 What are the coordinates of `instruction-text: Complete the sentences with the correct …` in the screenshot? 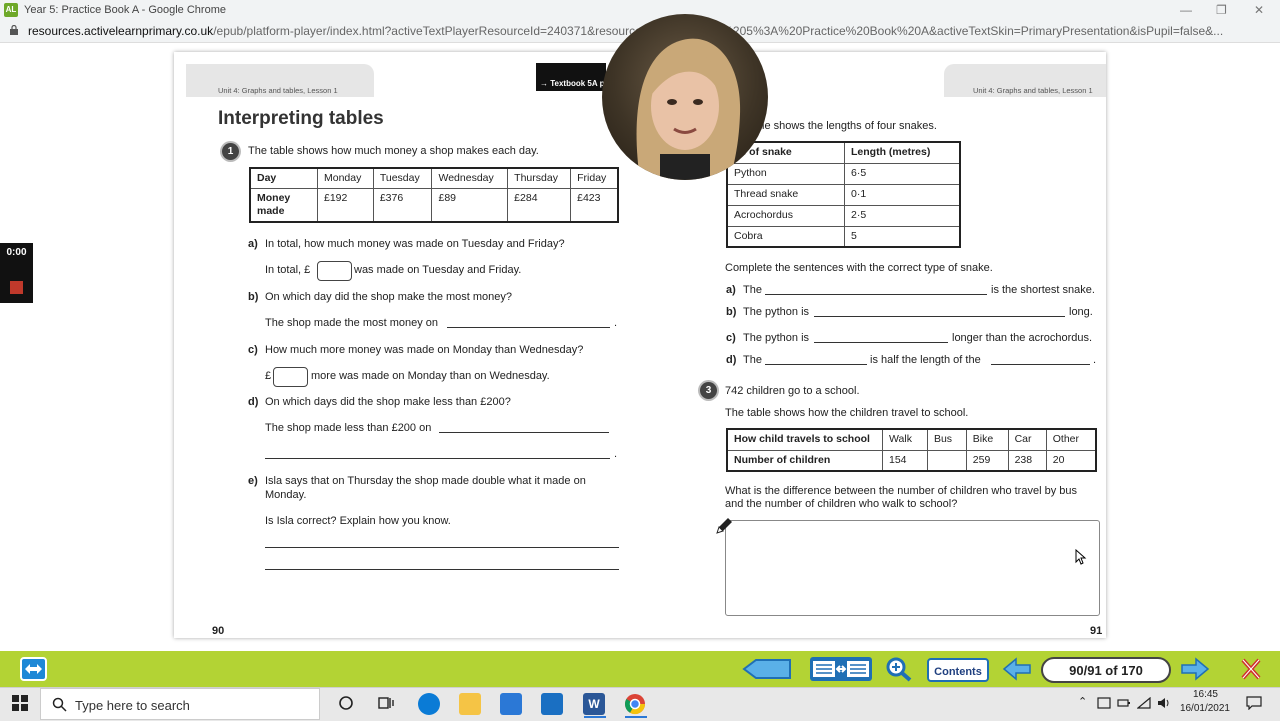 It's located at (859, 268).